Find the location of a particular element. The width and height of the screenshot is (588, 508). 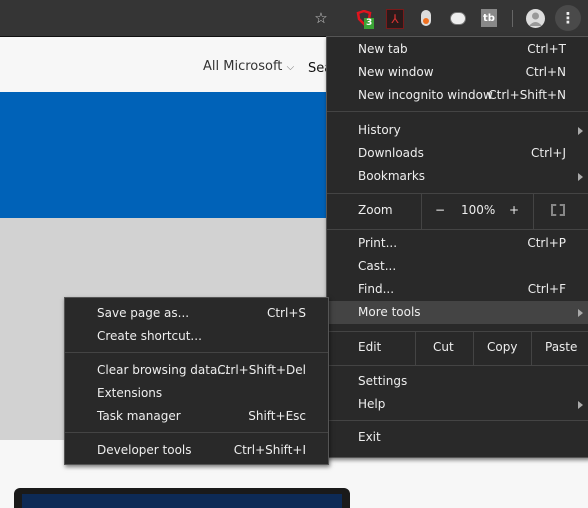

shortcut: Ctrl+N is located at coordinates (545, 72).